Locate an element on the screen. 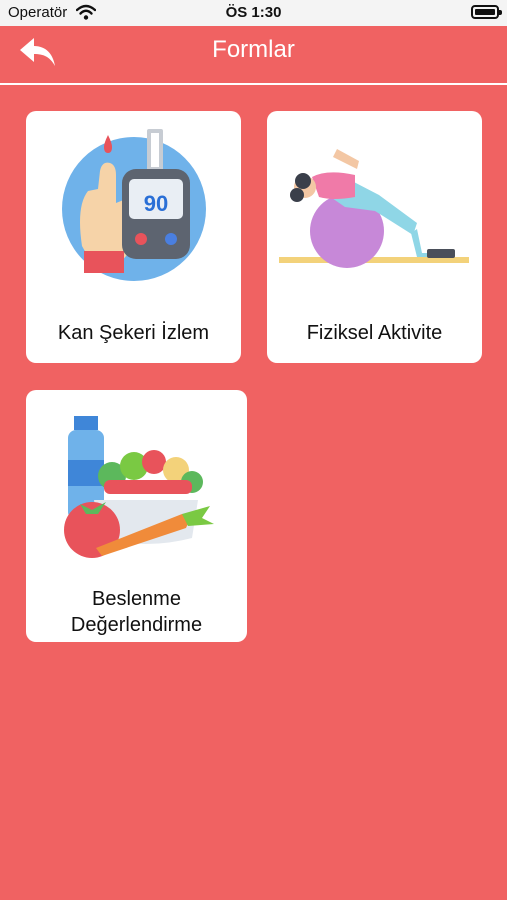 The height and width of the screenshot is (900, 507). battery-icon is located at coordinates (486, 12).